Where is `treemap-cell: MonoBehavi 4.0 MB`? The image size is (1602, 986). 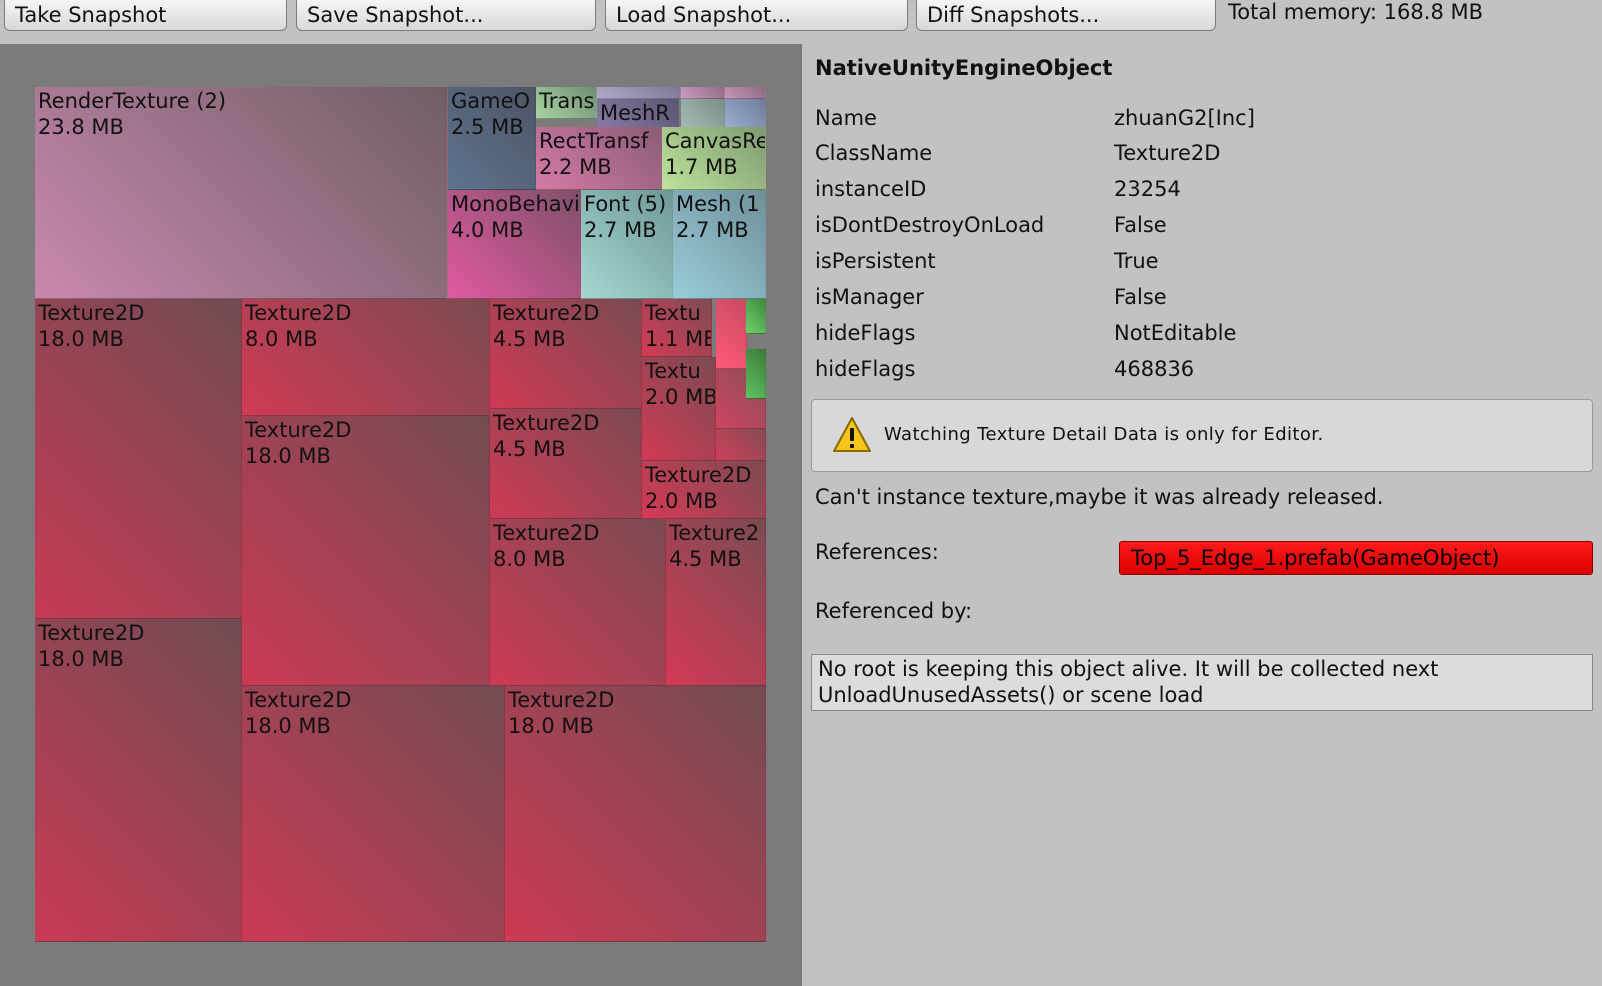
treemap-cell: MonoBehavi 4.0 MB is located at coordinates (514, 244).